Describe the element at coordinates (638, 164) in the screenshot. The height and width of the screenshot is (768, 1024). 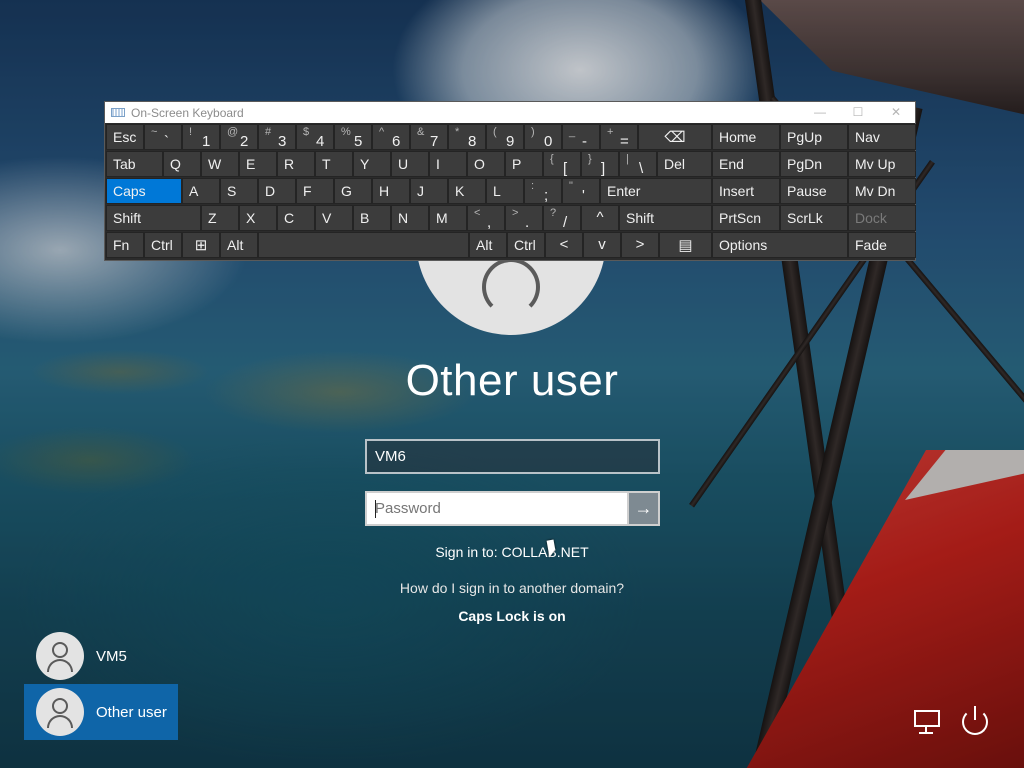
I see `key-symbol: | \` at that location.